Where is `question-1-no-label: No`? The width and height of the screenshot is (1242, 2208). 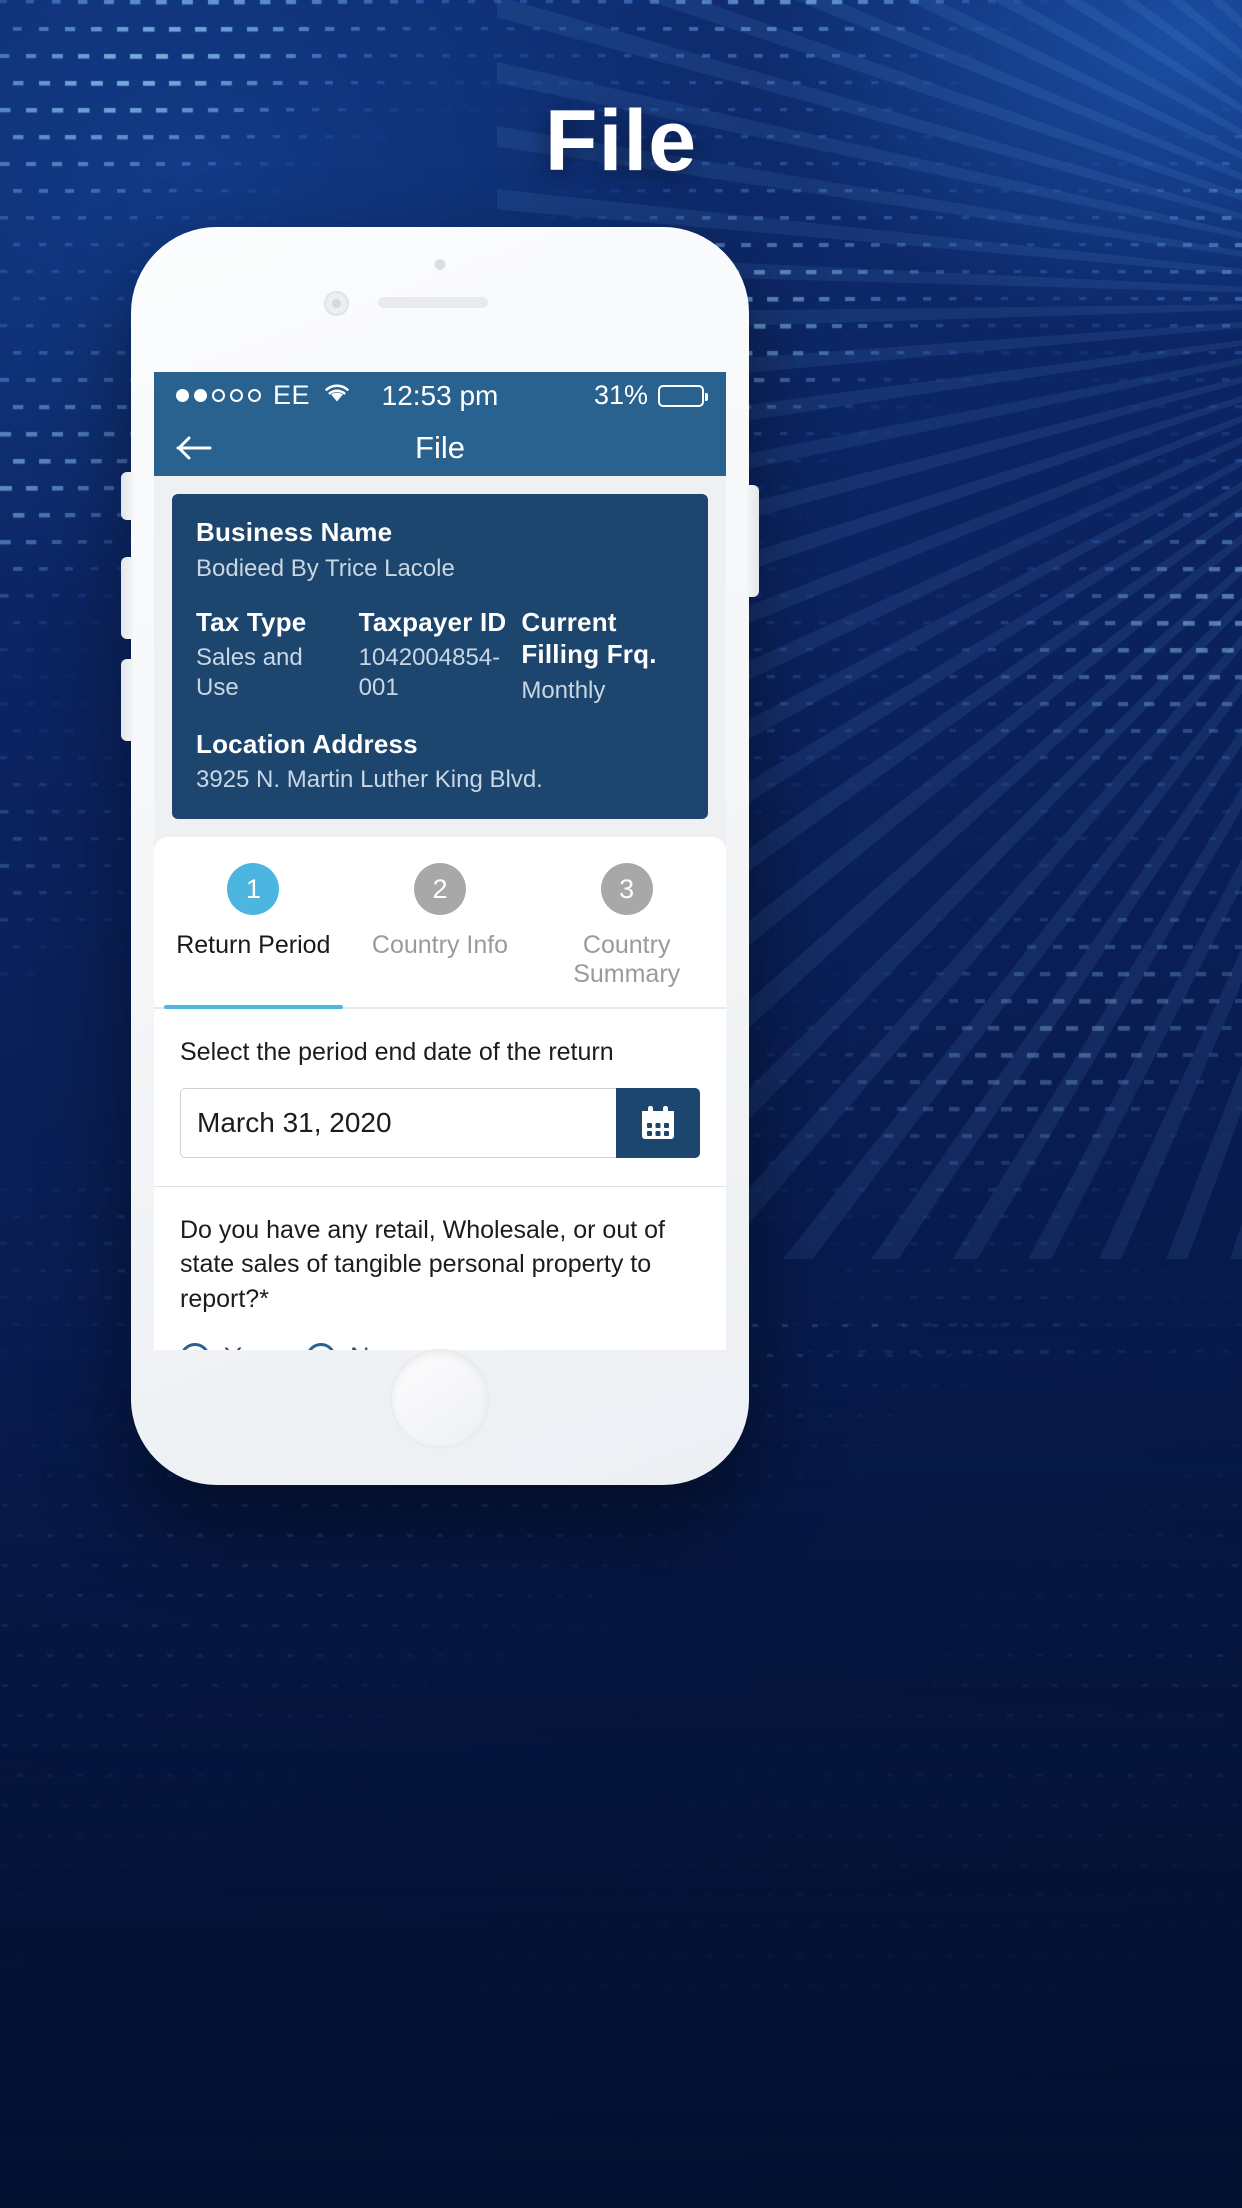 question-1-no-label: No is located at coordinates (367, 1346).